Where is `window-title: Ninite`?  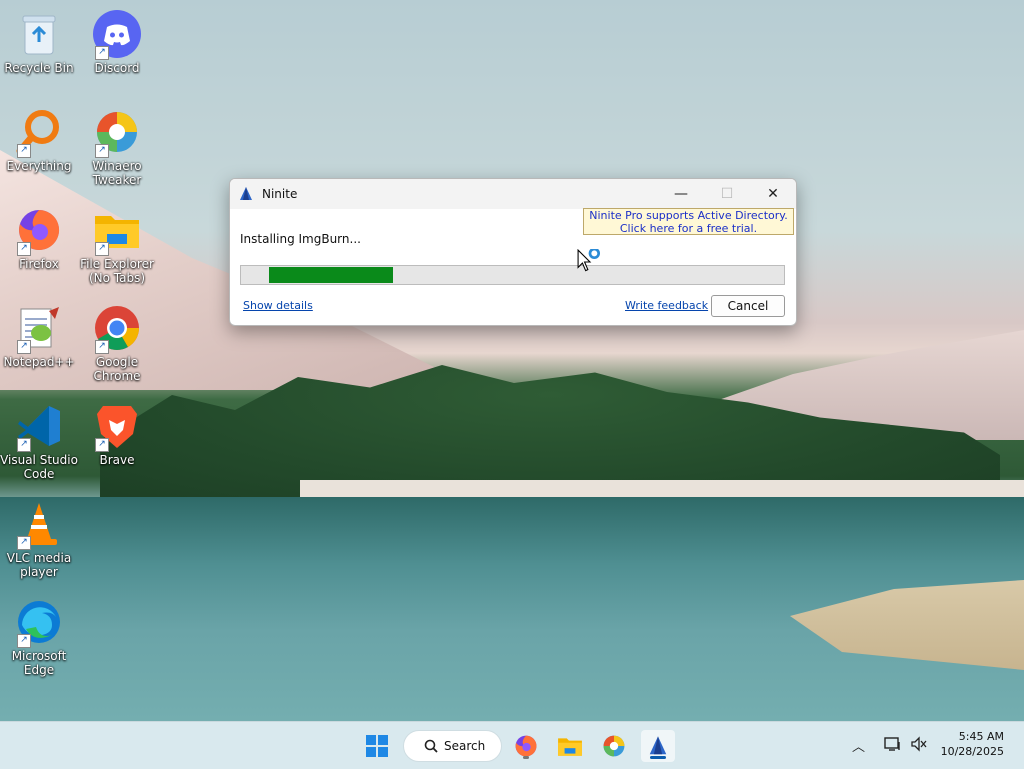 window-title: Ninite is located at coordinates (280, 194).